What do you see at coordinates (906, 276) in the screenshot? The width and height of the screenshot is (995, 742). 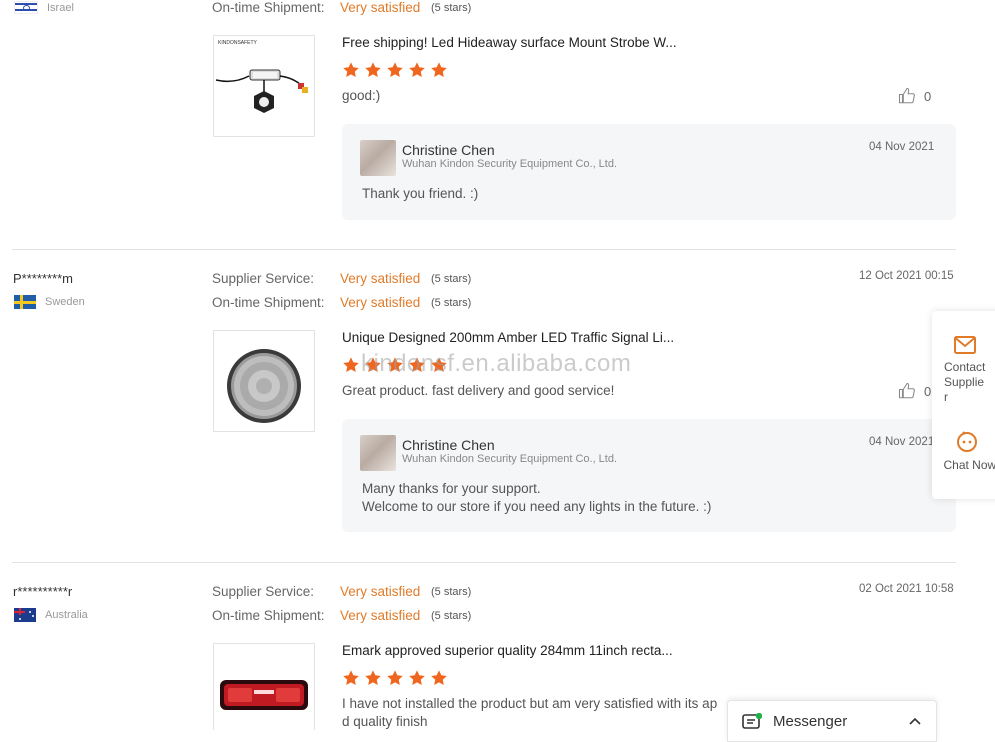 I see `review-date: 12 Oct 2021 00:15` at bounding box center [906, 276].